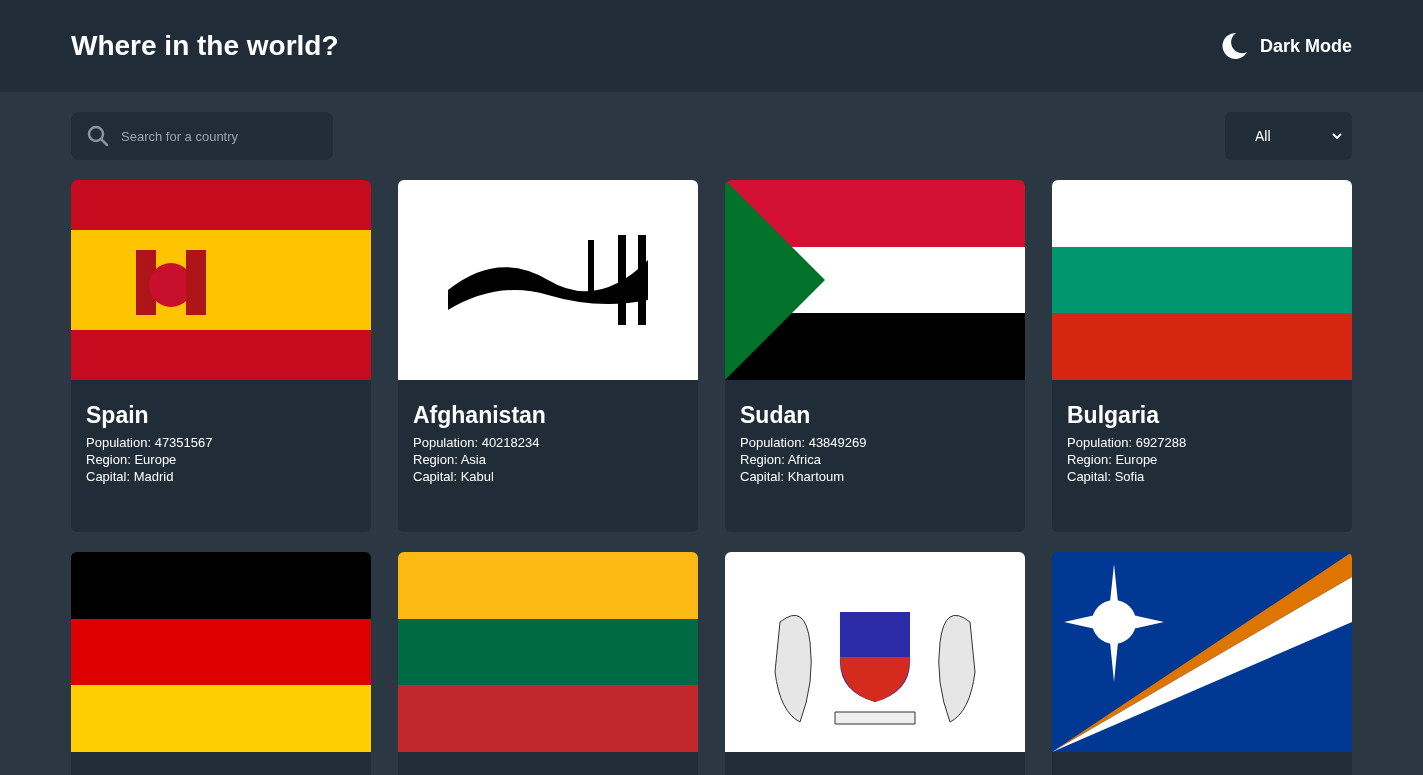  I want to click on country-card: Afghanistan Population: 40218234 Region: Asia Capital: Kabul, so click(548, 356).